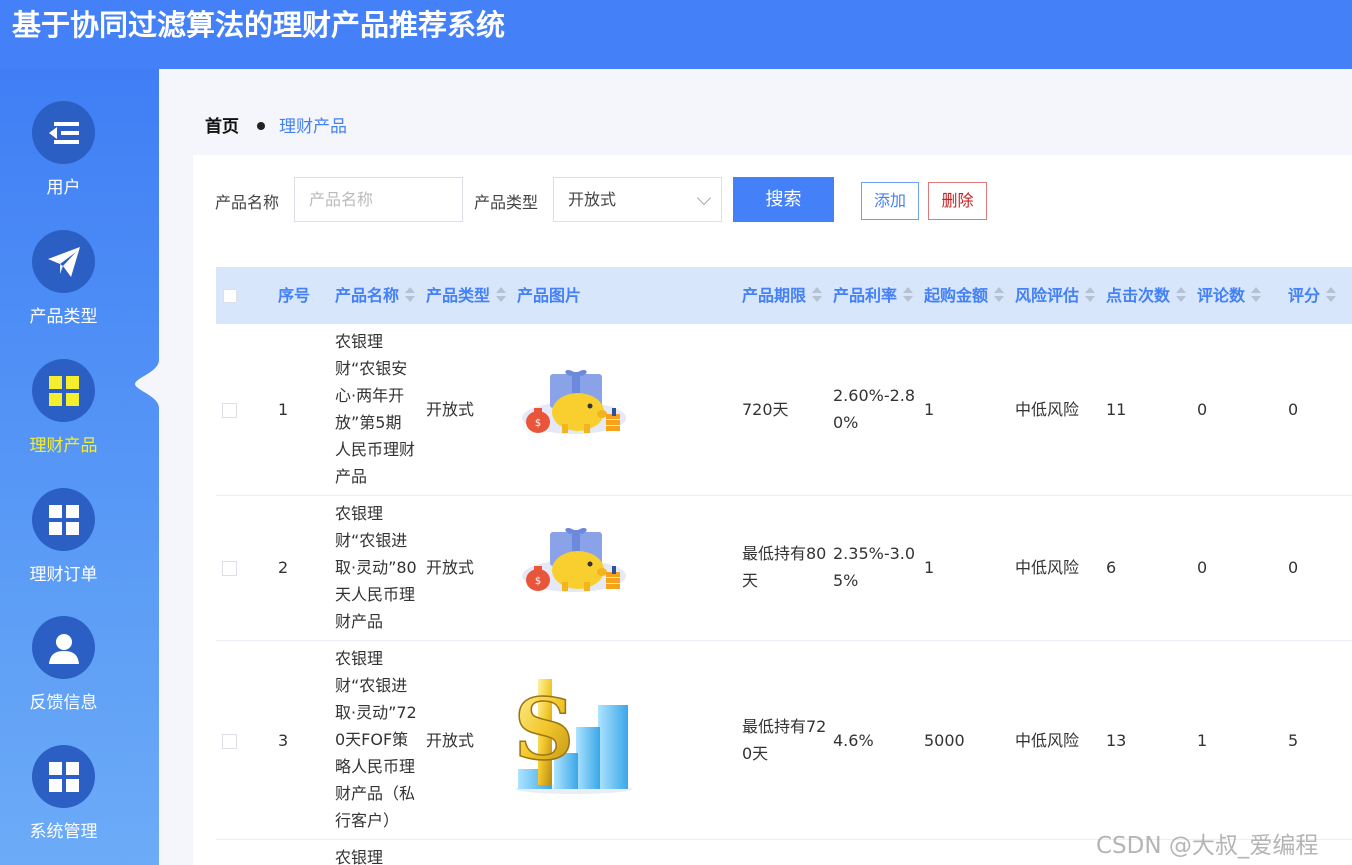 This screenshot has height=865, width=1352. Describe the element at coordinates (544, 729) in the screenshot. I see `svg-text: S` at that location.